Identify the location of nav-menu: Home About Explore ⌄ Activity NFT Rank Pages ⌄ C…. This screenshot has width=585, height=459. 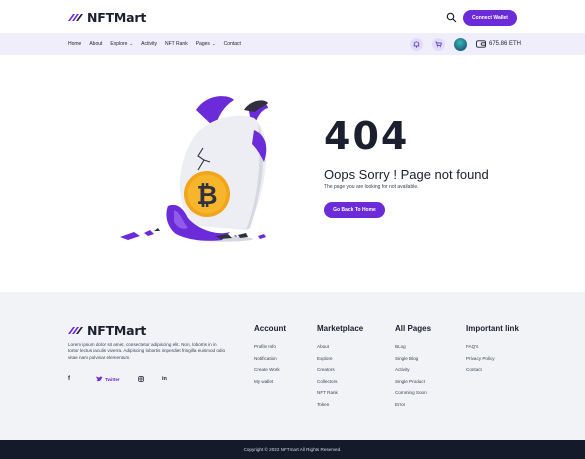
(154, 44).